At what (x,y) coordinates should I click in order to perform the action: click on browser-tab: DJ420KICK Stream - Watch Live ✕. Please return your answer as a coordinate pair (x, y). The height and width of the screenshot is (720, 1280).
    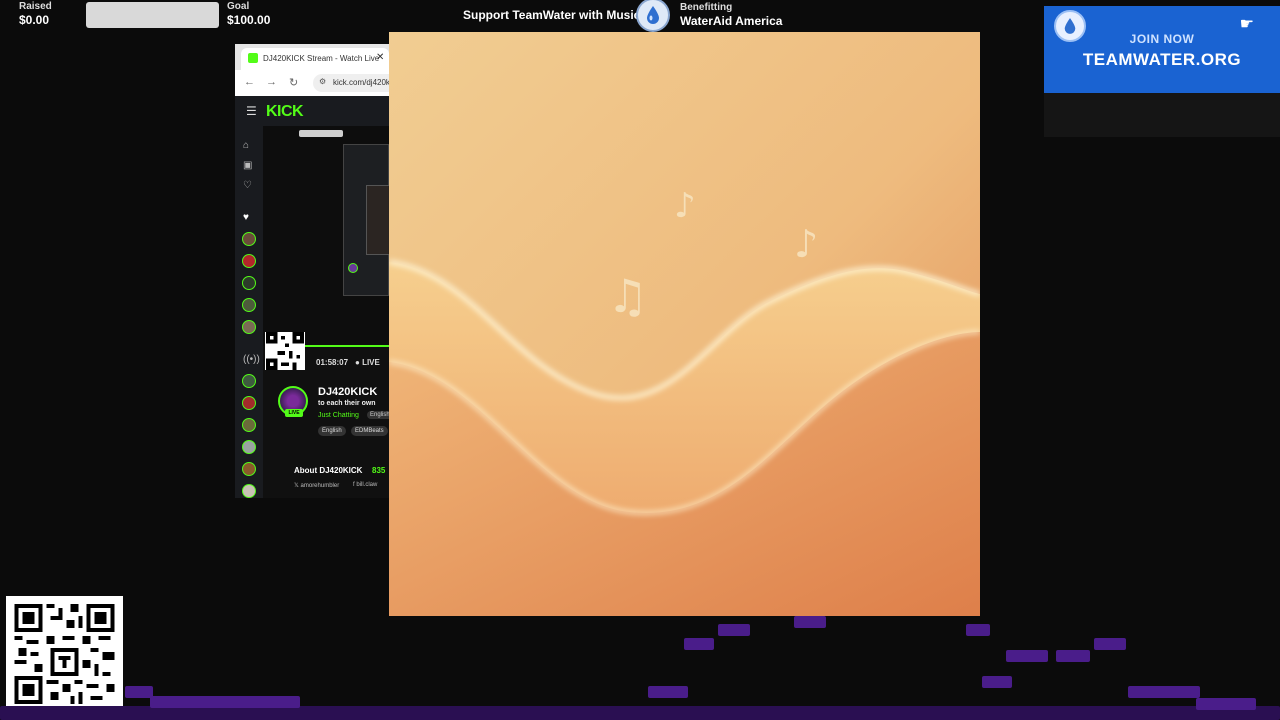
    Looking at the image, I should click on (315, 59).